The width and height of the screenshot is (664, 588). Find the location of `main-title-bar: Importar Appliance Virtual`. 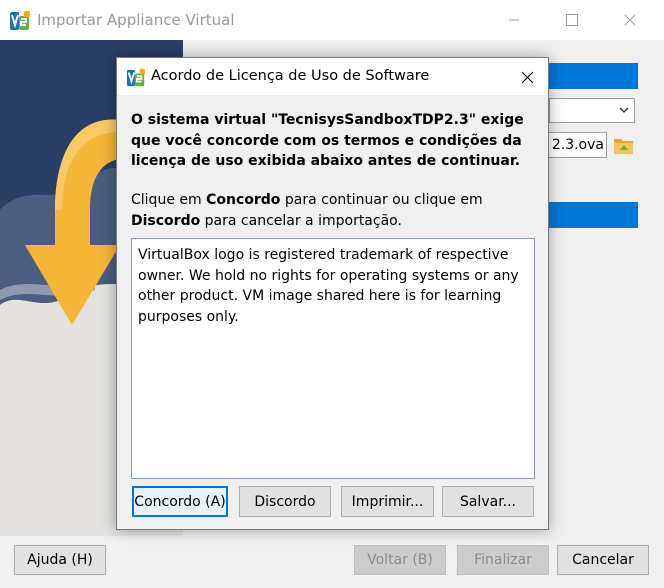

main-title-bar: Importar Appliance Virtual is located at coordinates (332, 20).